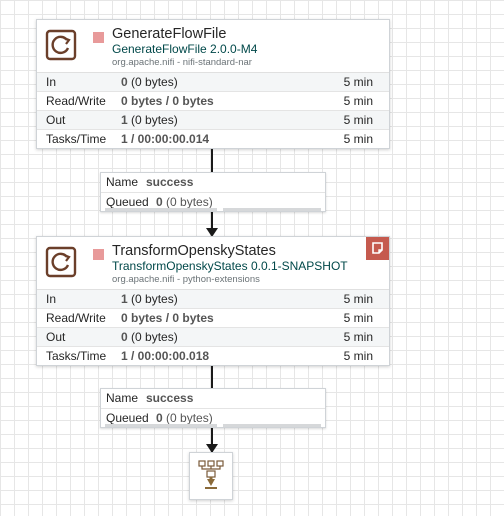 The height and width of the screenshot is (516, 504). What do you see at coordinates (213, 356) in the screenshot?
I see `stat-row-tasks-time: Tasks/Time 1 / 00:00:00.018 5 min` at bounding box center [213, 356].